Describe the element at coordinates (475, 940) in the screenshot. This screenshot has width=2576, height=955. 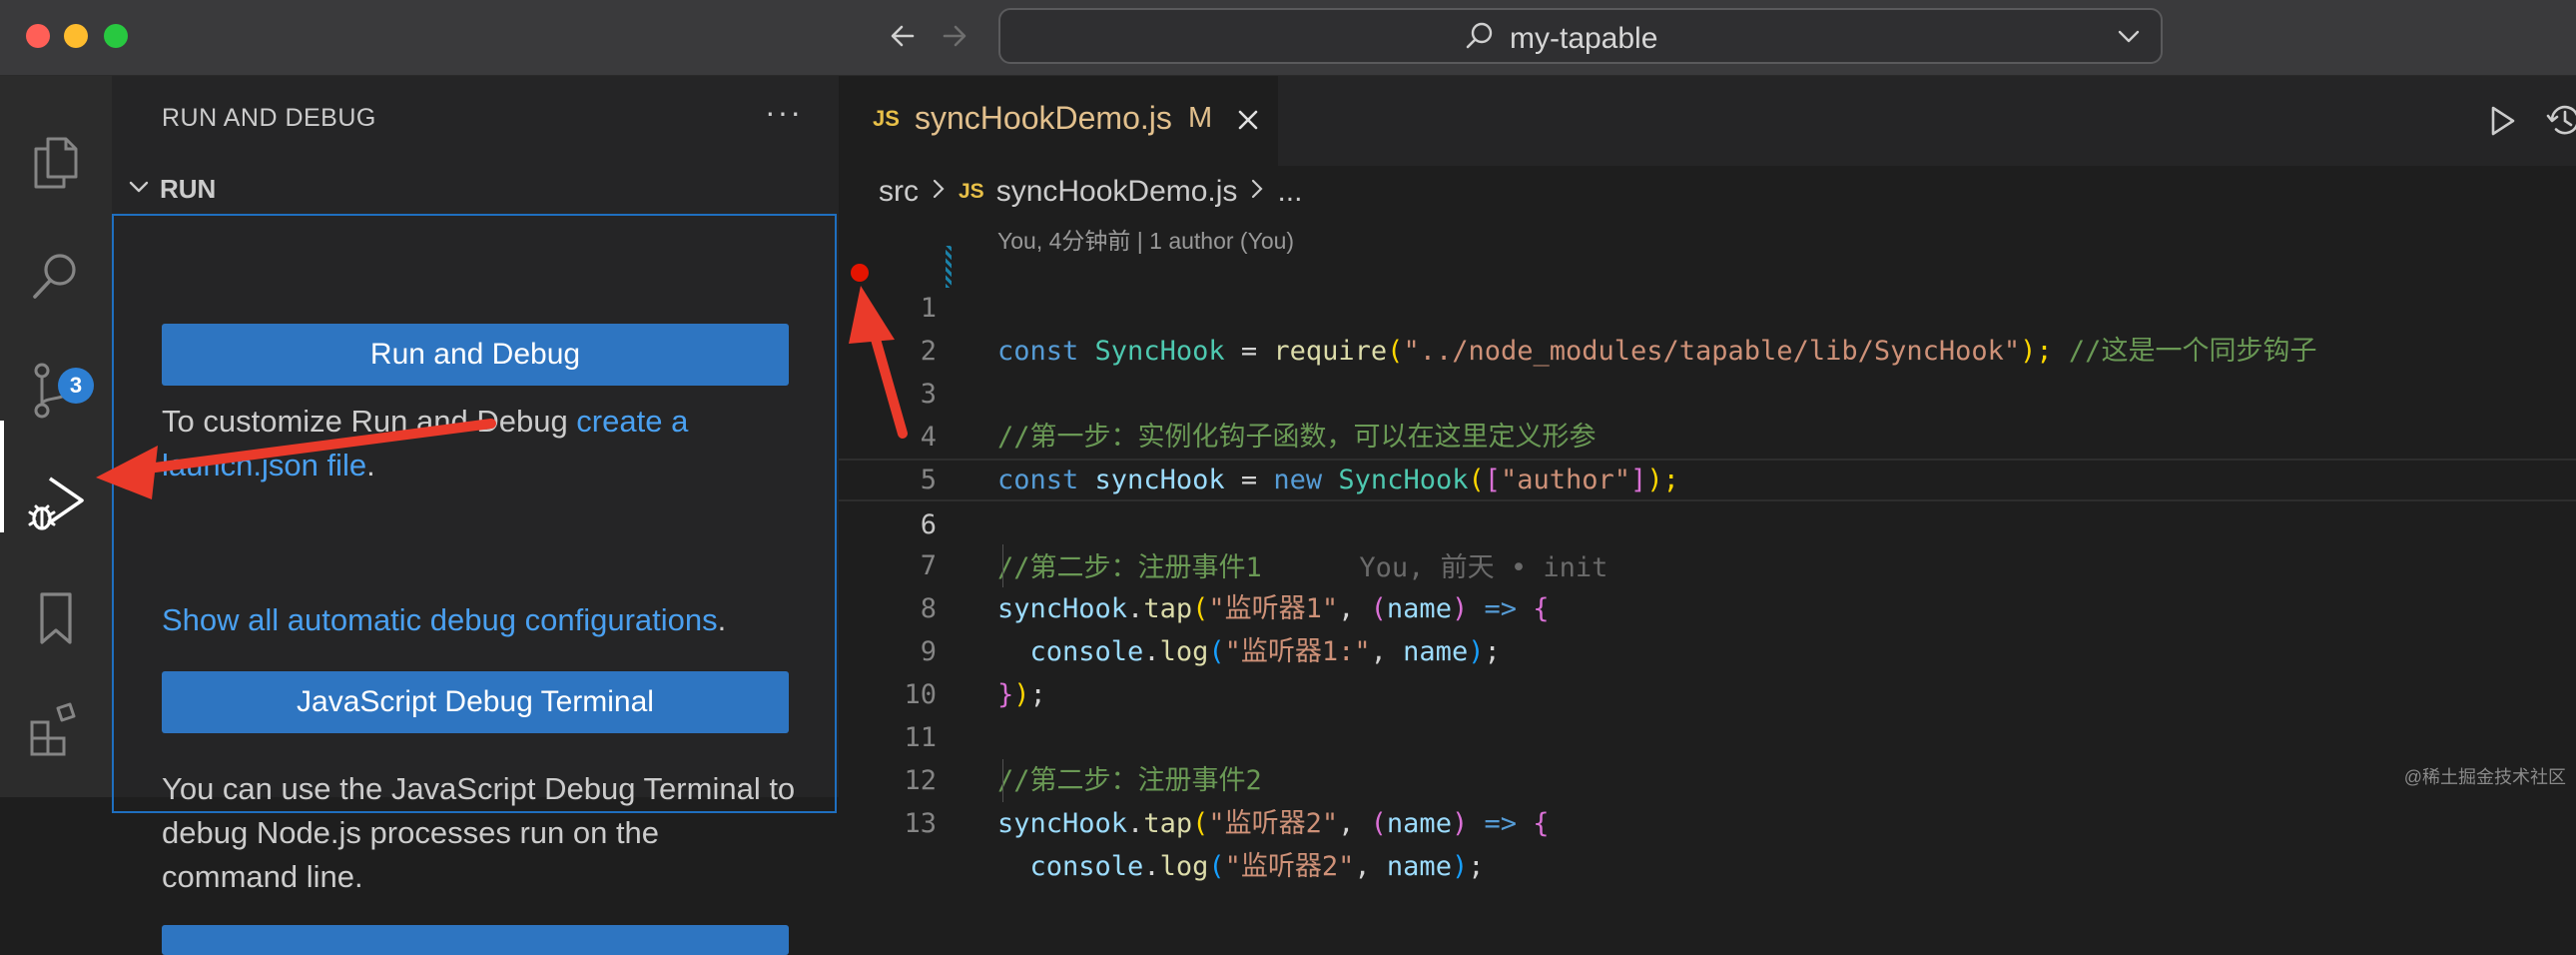
I see `partial-button` at that location.